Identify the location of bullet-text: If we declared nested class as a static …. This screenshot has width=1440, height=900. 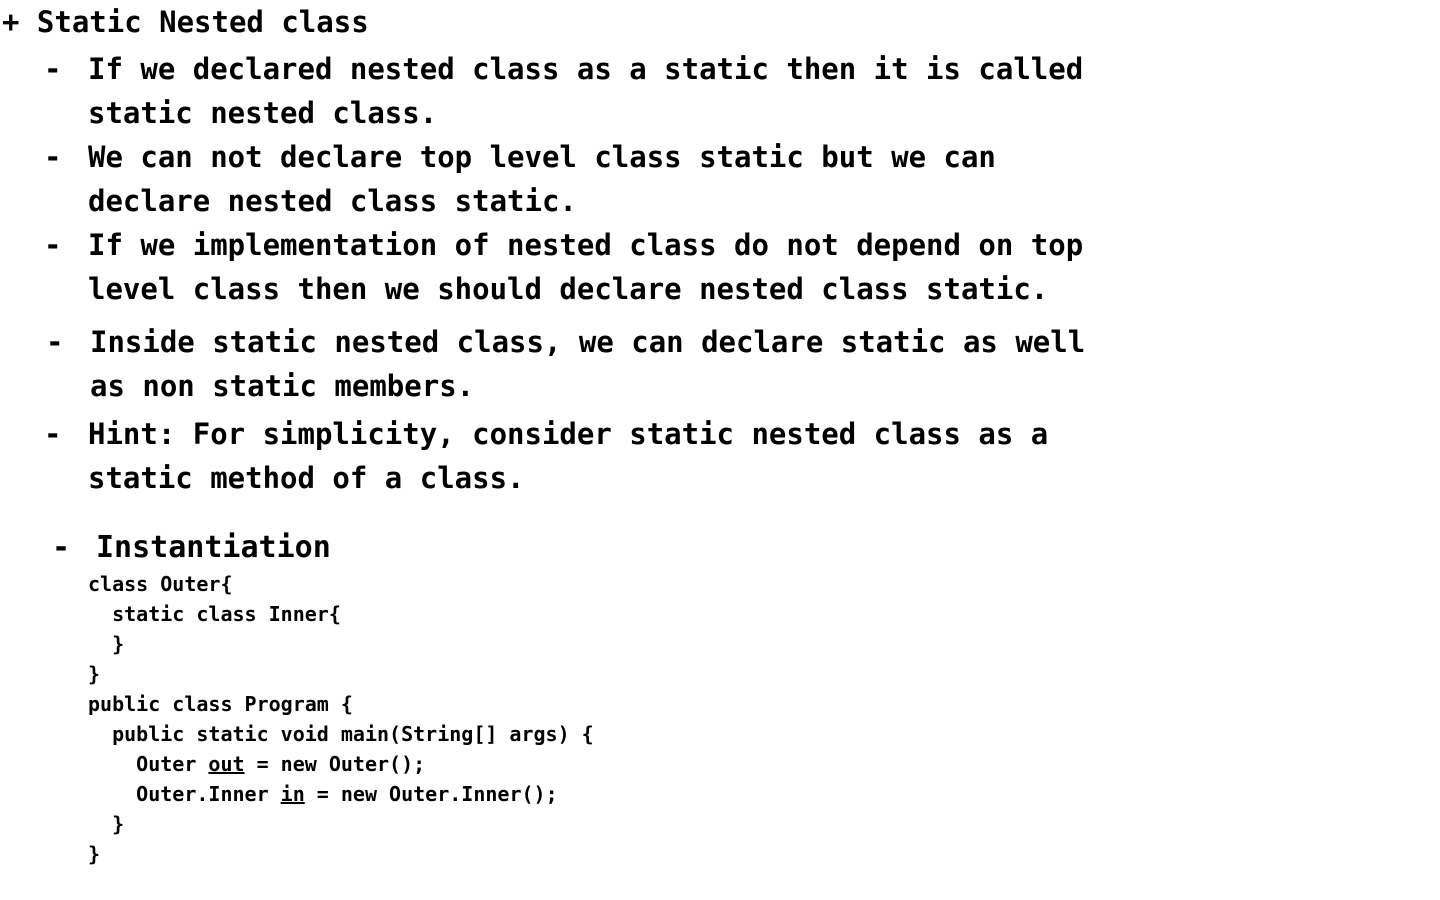
(586, 91).